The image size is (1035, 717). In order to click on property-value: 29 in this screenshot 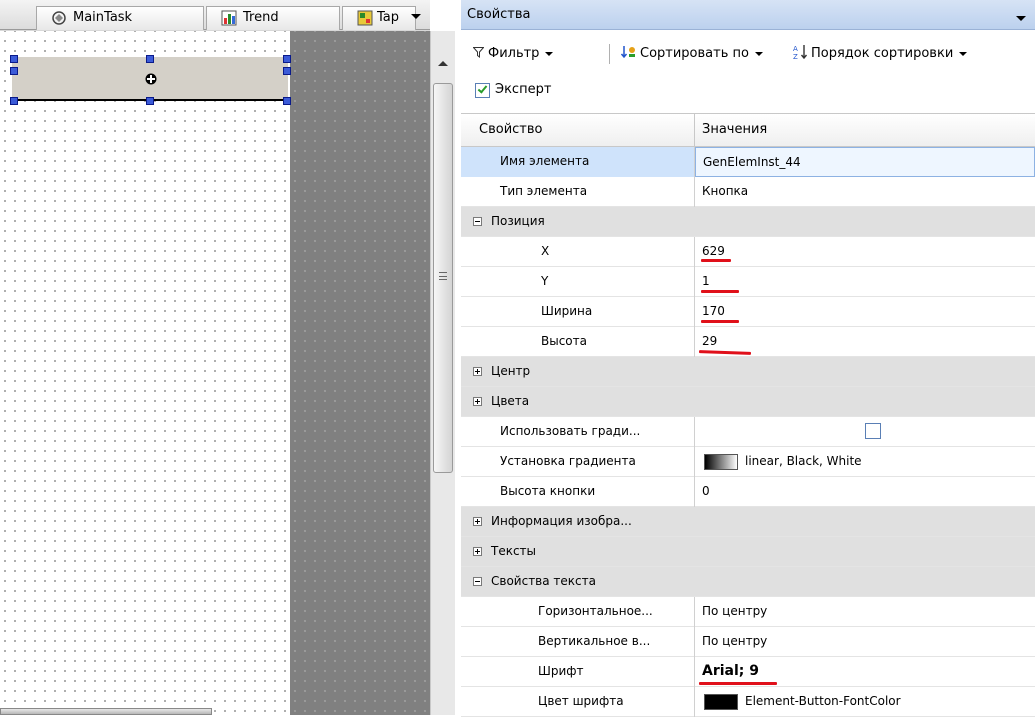, I will do `click(710, 341)`.